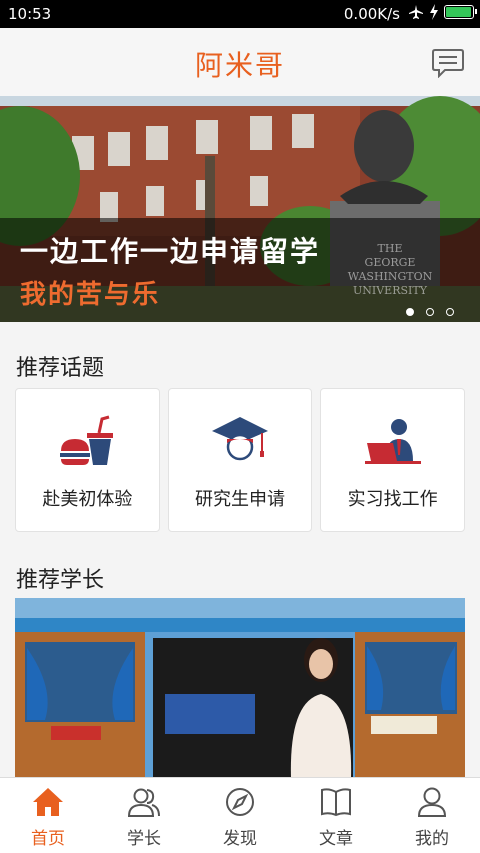 Image resolution: width=480 pixels, height=853 pixels. What do you see at coordinates (460, 12) in the screenshot?
I see `battery-icon` at bounding box center [460, 12].